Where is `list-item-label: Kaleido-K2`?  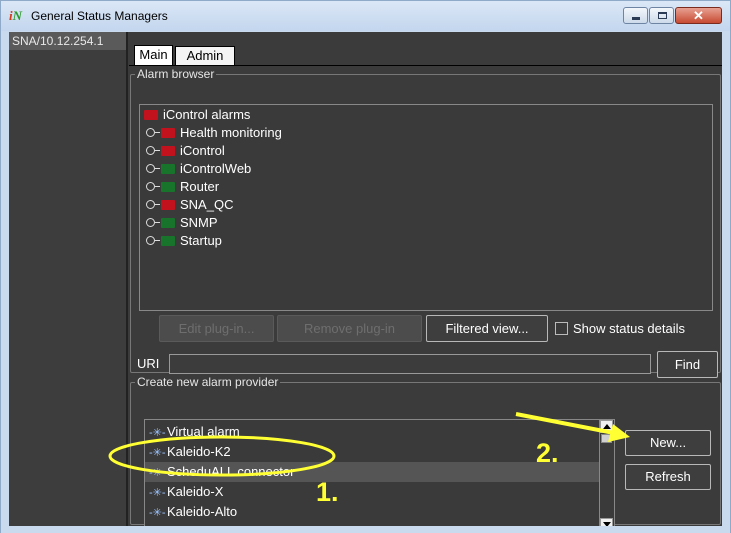 list-item-label: Kaleido-K2 is located at coordinates (199, 451).